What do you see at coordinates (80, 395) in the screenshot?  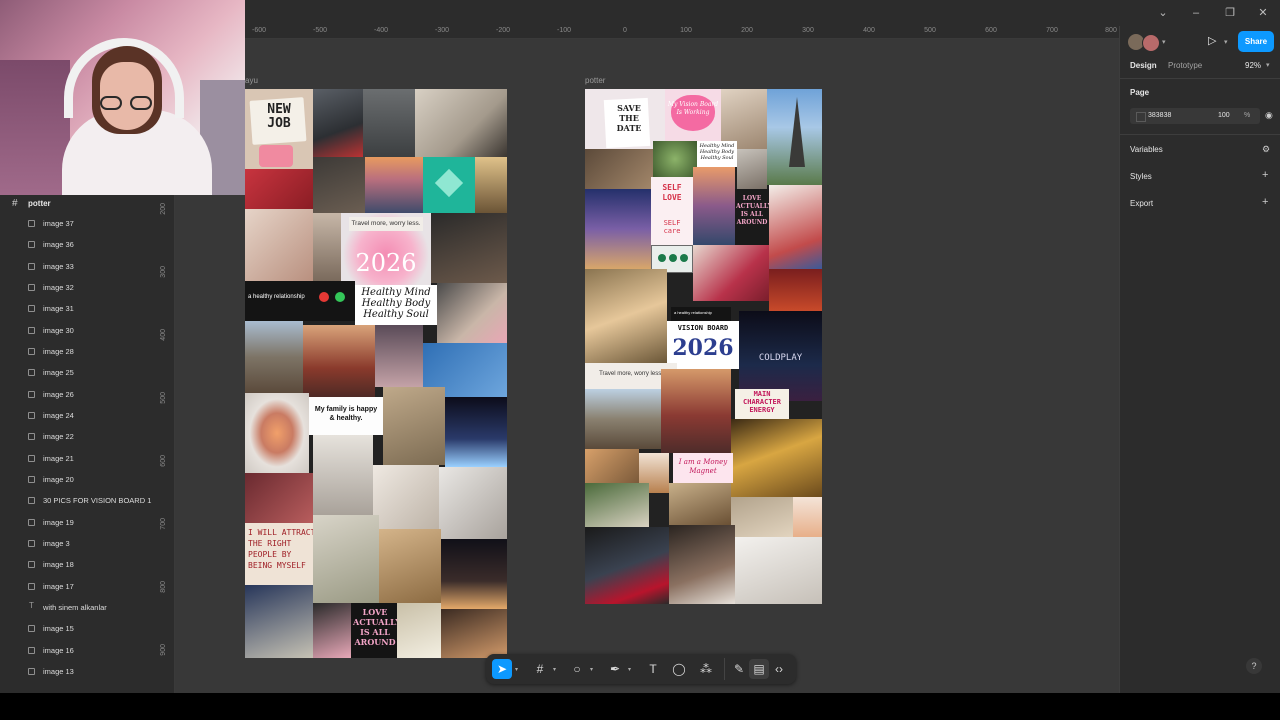 I see `layer-item: image 26` at bounding box center [80, 395].